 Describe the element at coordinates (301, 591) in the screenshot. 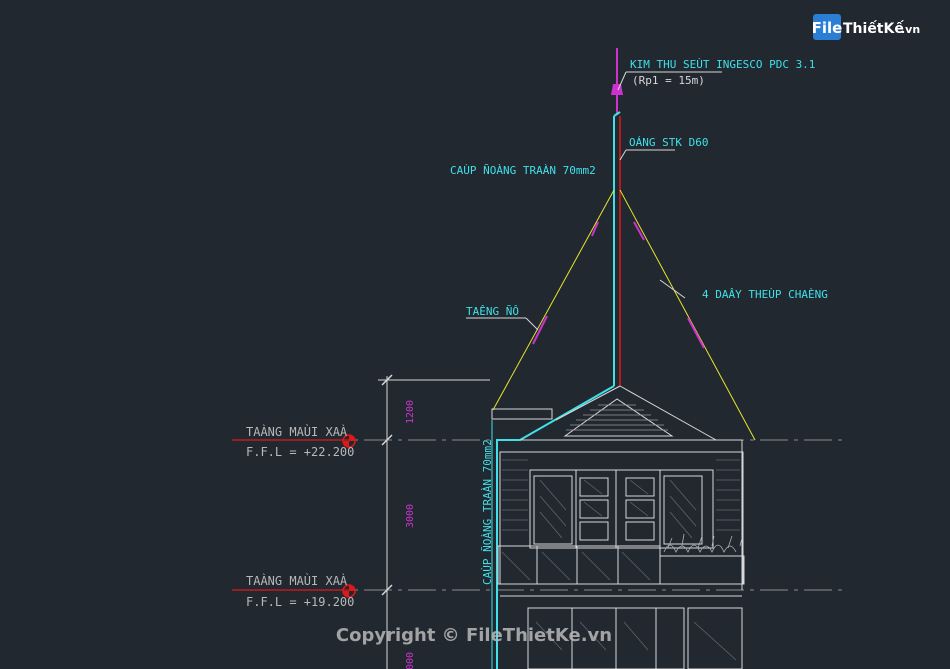

I see `level-marker-2: TAÀNG MAÙI XAÀ F.F.L = +19.200` at that location.